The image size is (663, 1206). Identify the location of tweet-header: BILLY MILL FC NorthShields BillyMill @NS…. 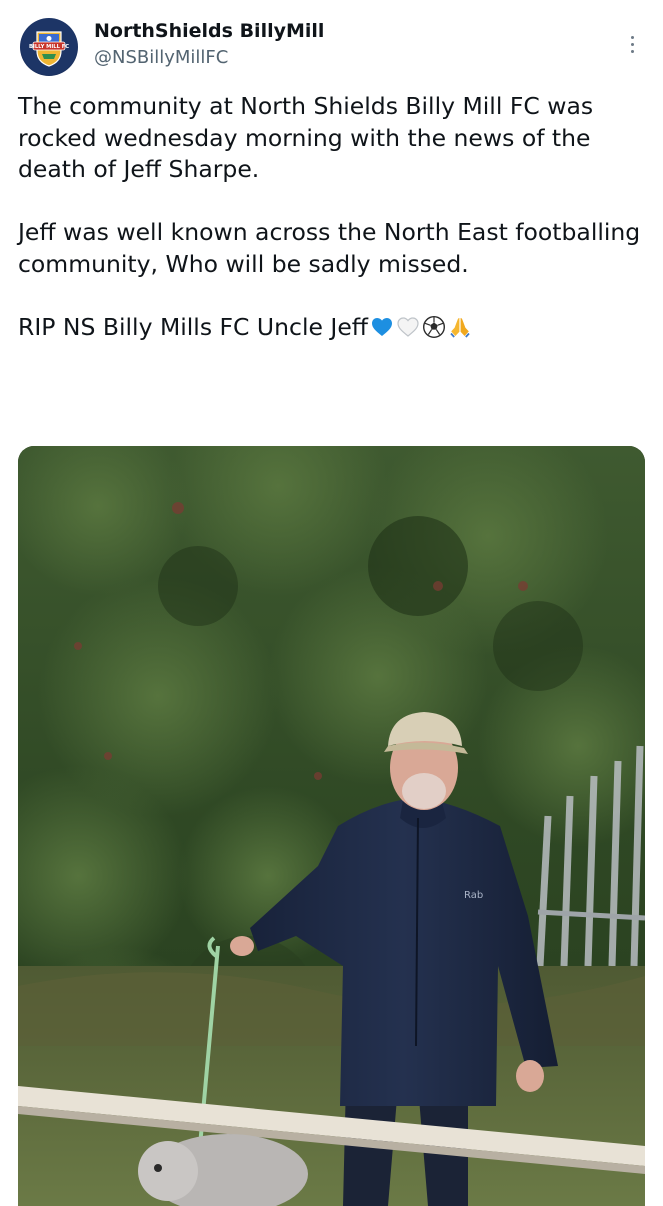
(331, 47).